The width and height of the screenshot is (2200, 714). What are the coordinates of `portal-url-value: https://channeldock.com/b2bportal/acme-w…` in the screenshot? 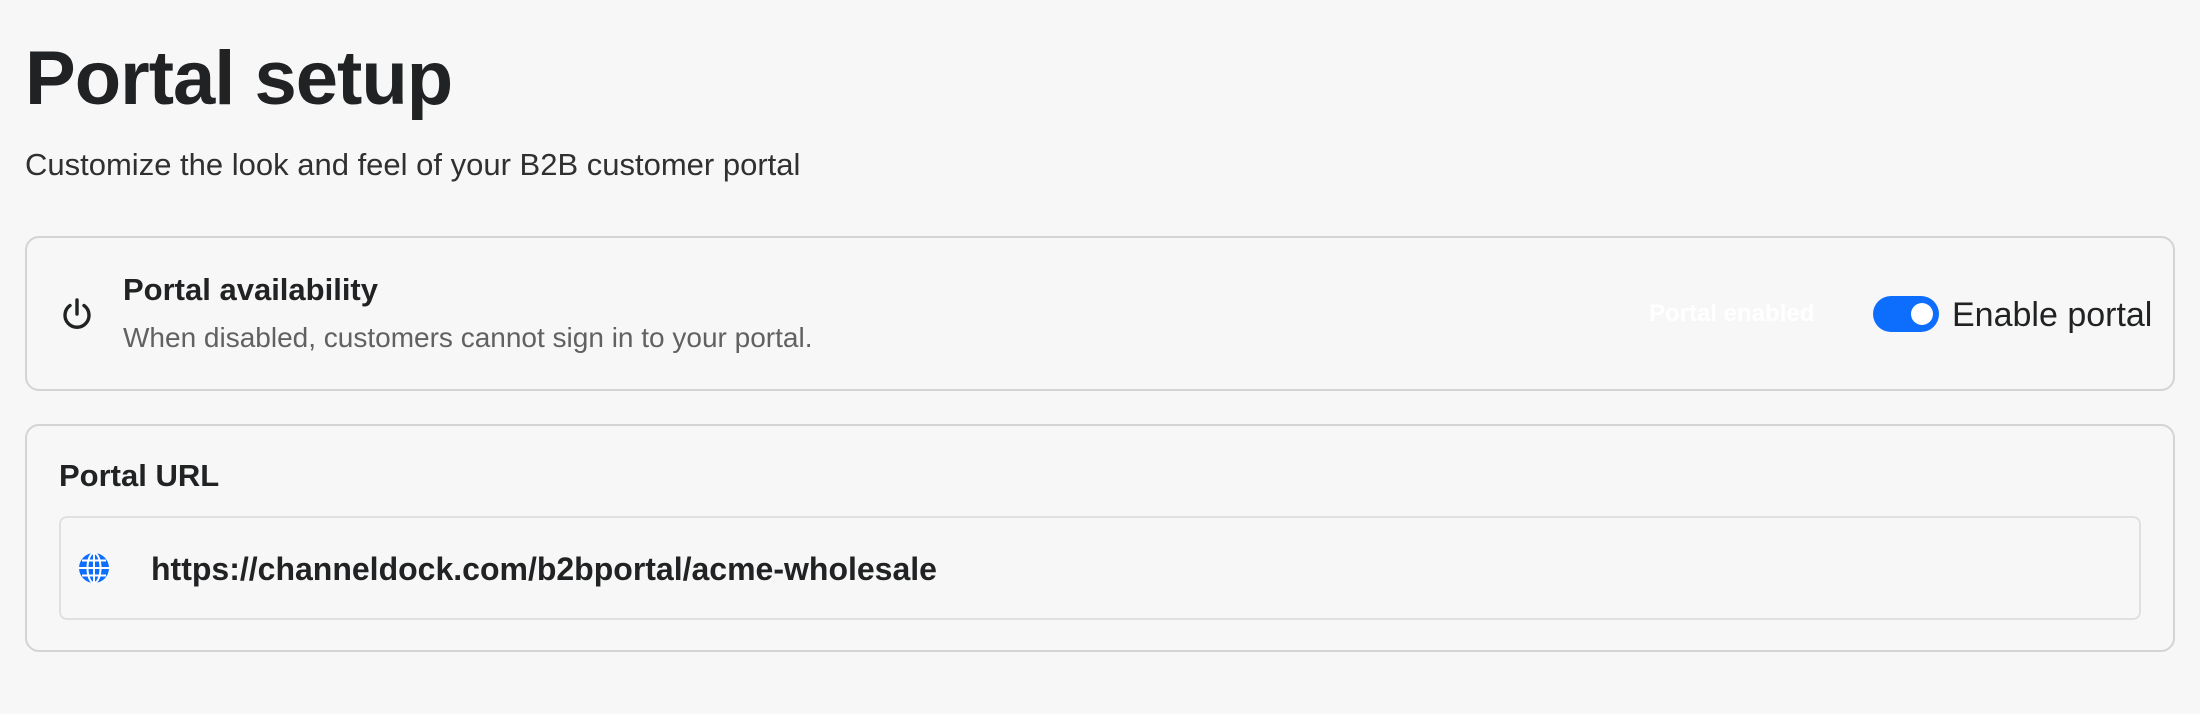 It's located at (544, 569).